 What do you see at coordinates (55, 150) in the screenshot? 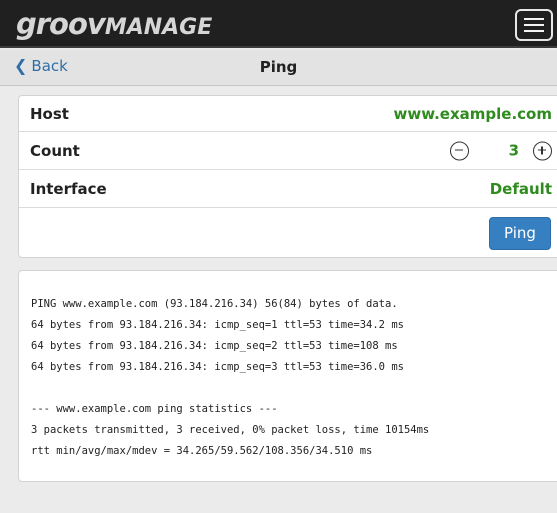
I see `count-label: Count` at bounding box center [55, 150].